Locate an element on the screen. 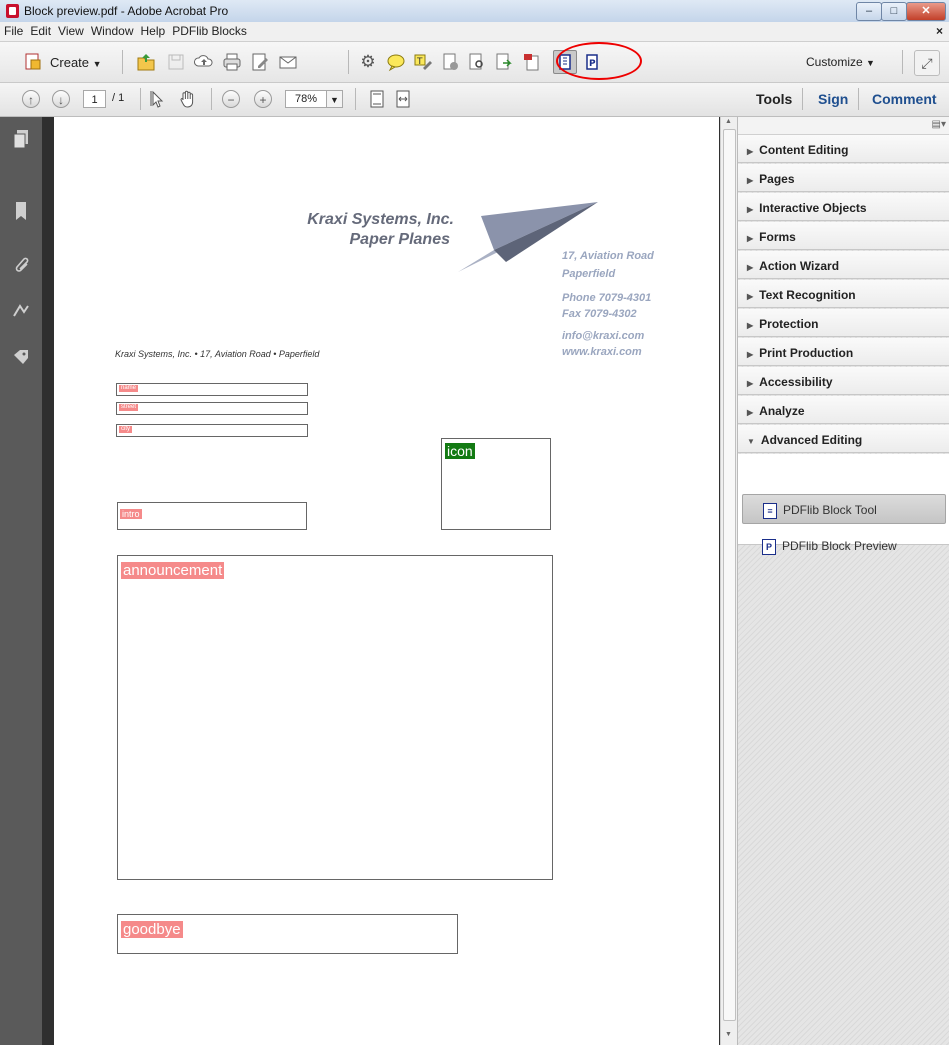  block-street: street is located at coordinates (212, 408).